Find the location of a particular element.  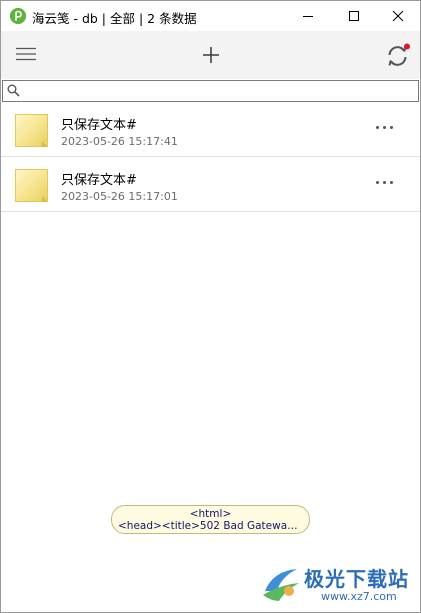

plus-icon is located at coordinates (211, 55).